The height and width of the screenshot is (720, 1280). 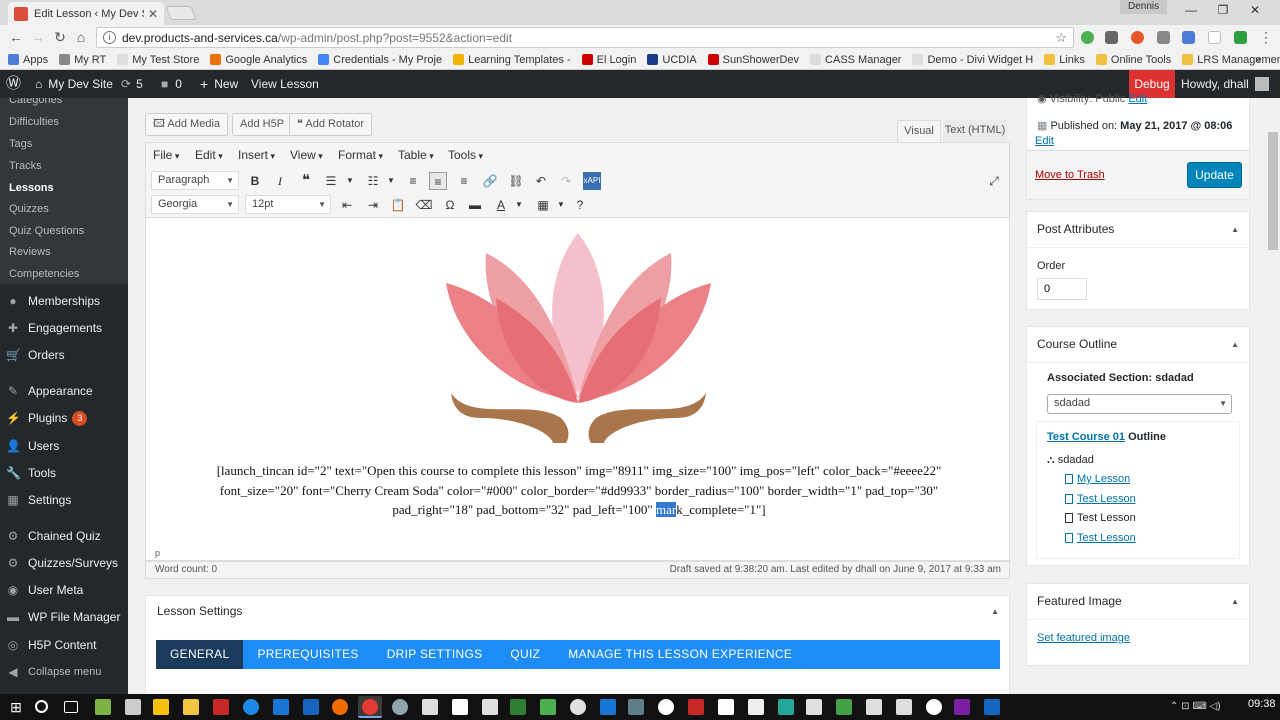 I want to click on back-icon: ←, so click(x=16, y=37).